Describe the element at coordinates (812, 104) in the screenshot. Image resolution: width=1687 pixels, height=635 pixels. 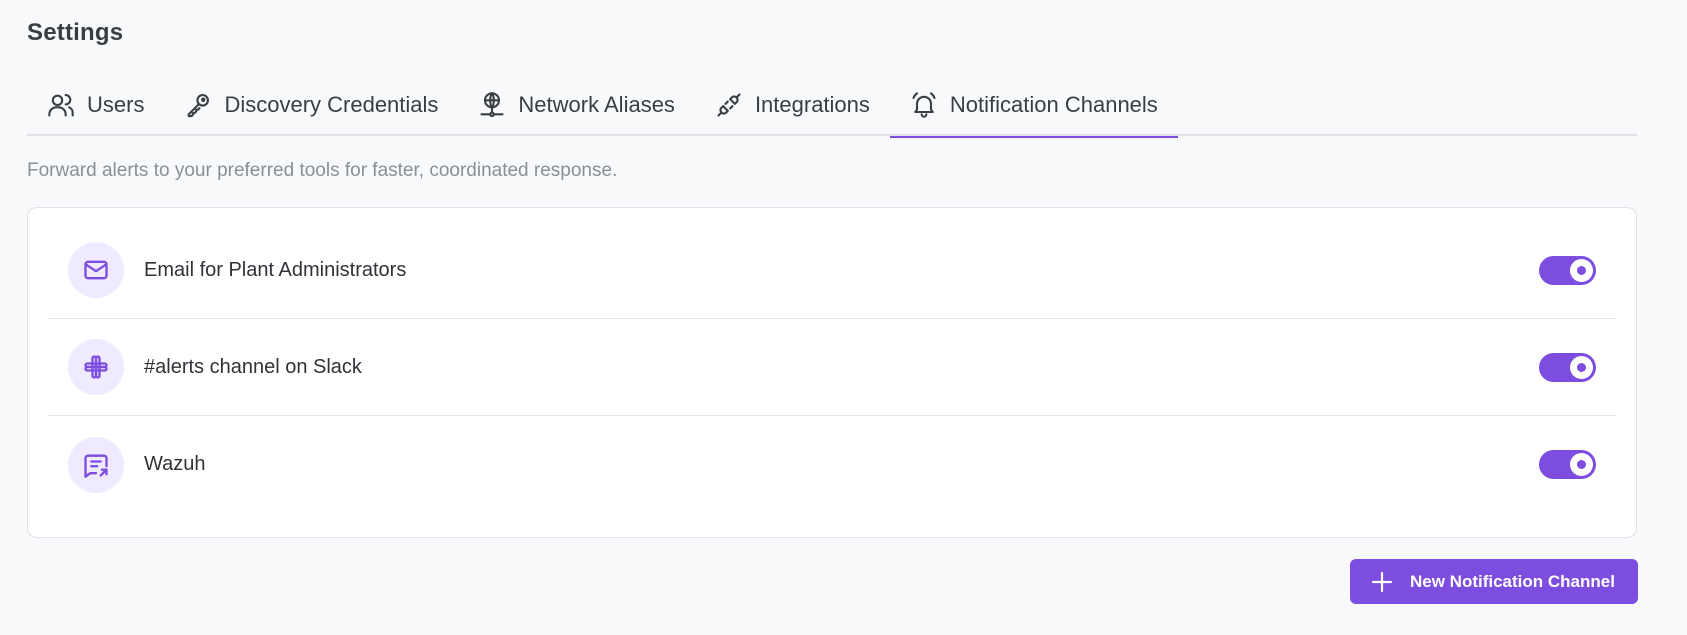
I see `tab-label: Integrations` at that location.